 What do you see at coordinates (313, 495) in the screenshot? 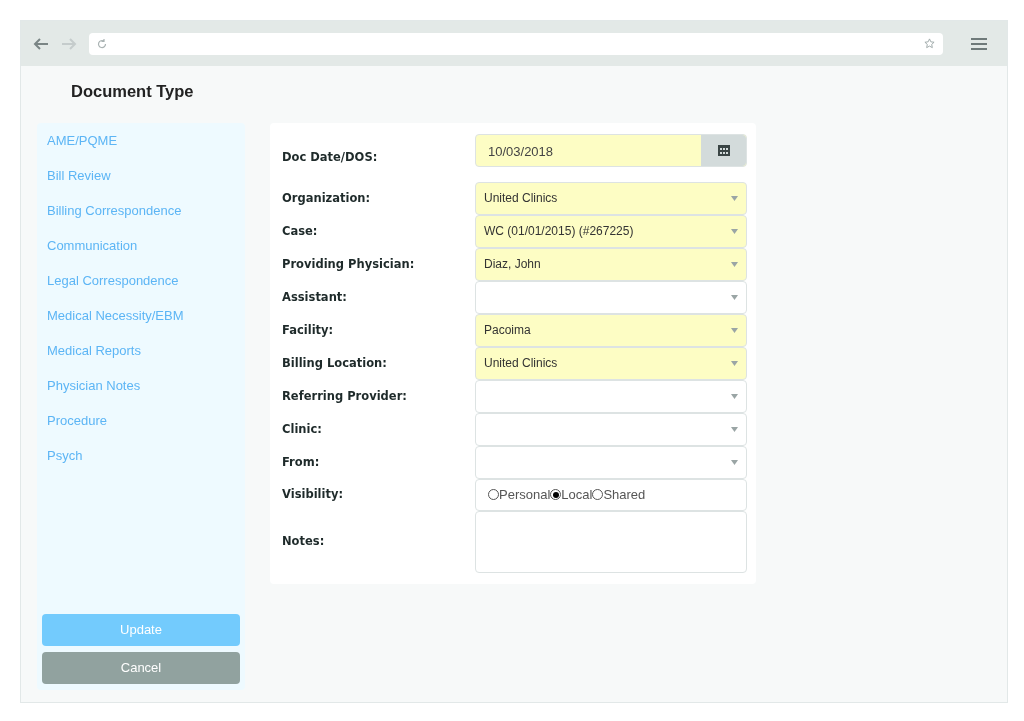
I see `field-label: Visibility:` at bounding box center [313, 495].